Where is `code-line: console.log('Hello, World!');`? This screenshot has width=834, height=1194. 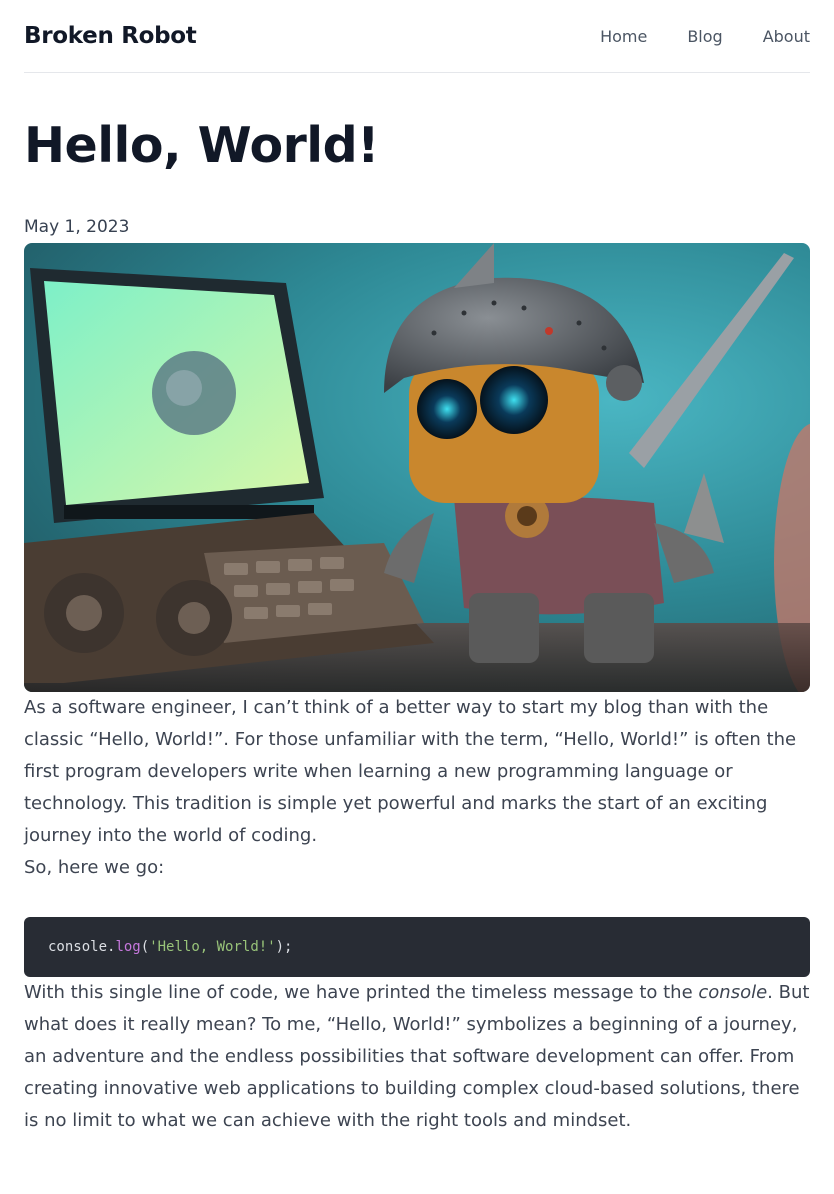
code-line: console.log('Hello, World!'); is located at coordinates (170, 947).